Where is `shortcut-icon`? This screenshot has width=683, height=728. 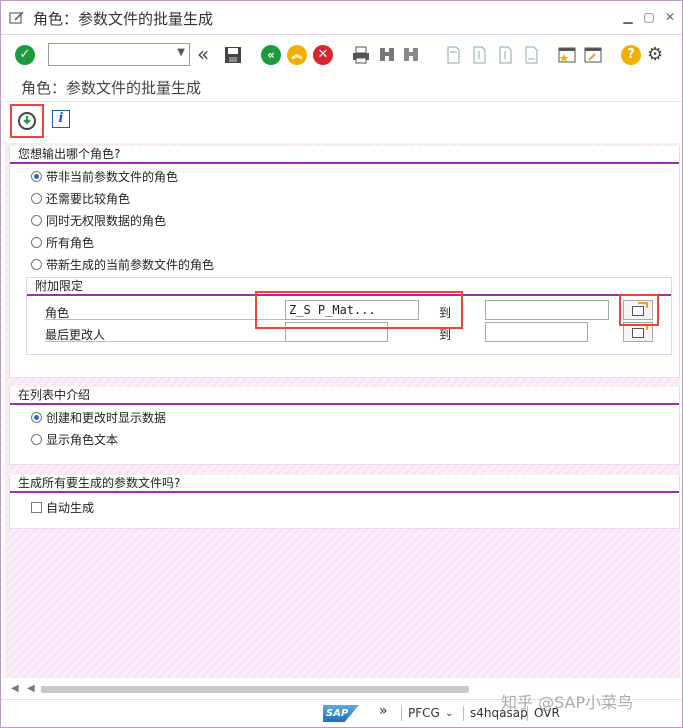 shortcut-icon is located at coordinates (593, 55).